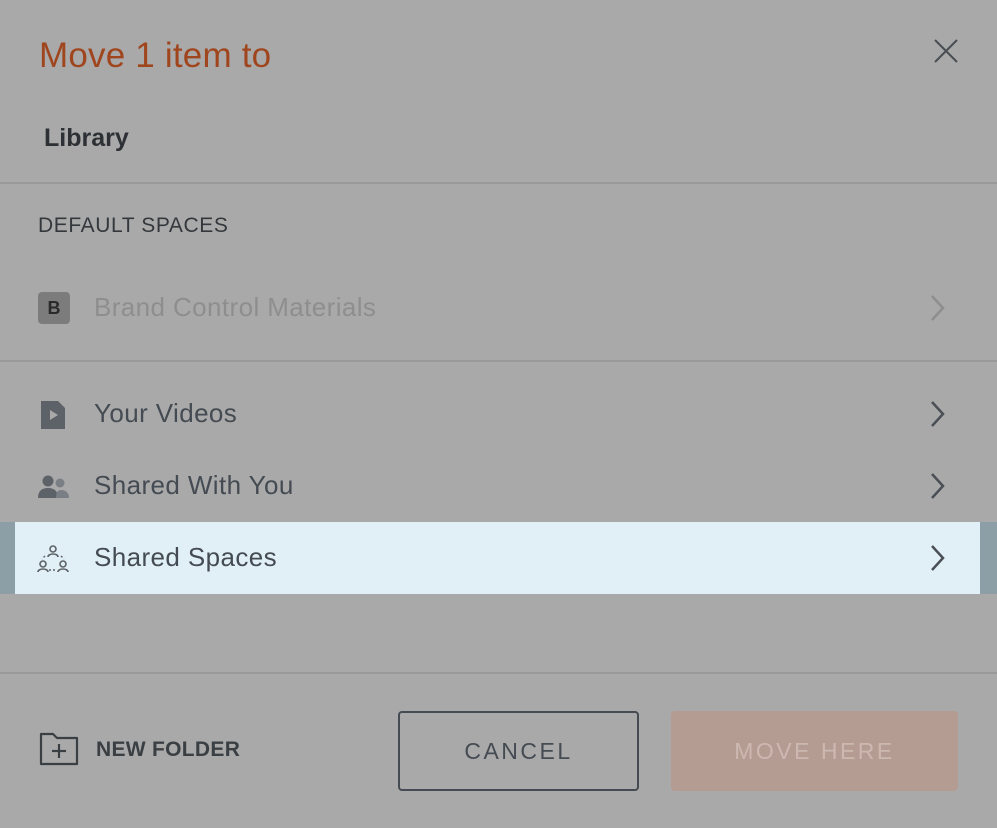 The image size is (997, 828). Describe the element at coordinates (54, 308) in the screenshot. I see `space-badge: B` at that location.